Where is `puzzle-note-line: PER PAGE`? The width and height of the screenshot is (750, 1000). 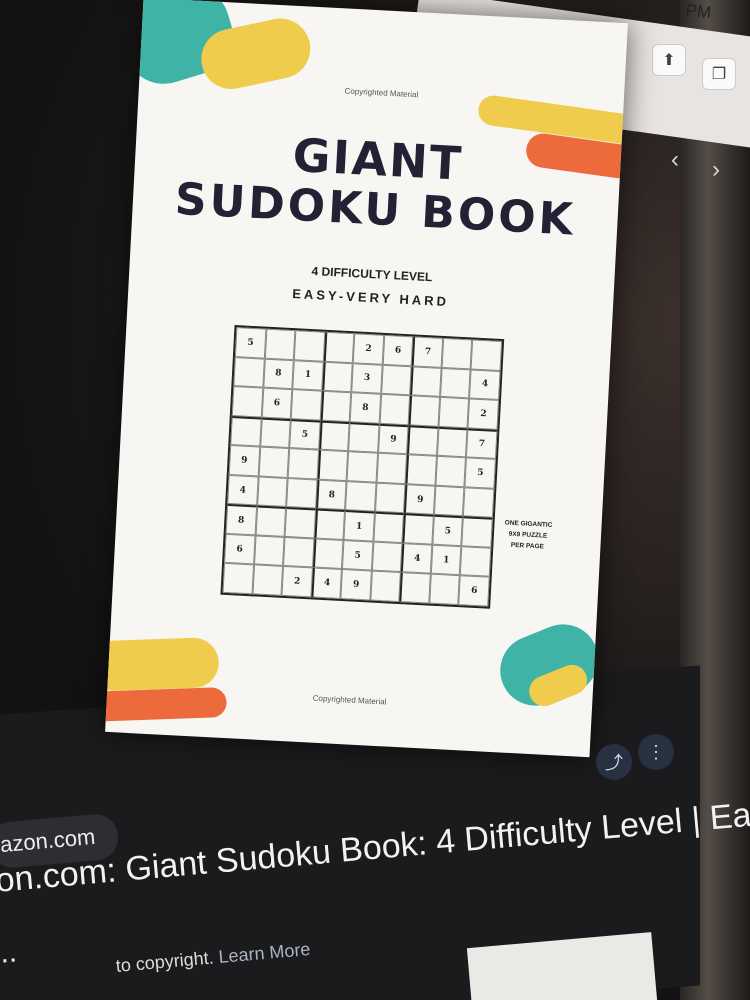
puzzle-note-line: PER PAGE is located at coordinates (527, 546).